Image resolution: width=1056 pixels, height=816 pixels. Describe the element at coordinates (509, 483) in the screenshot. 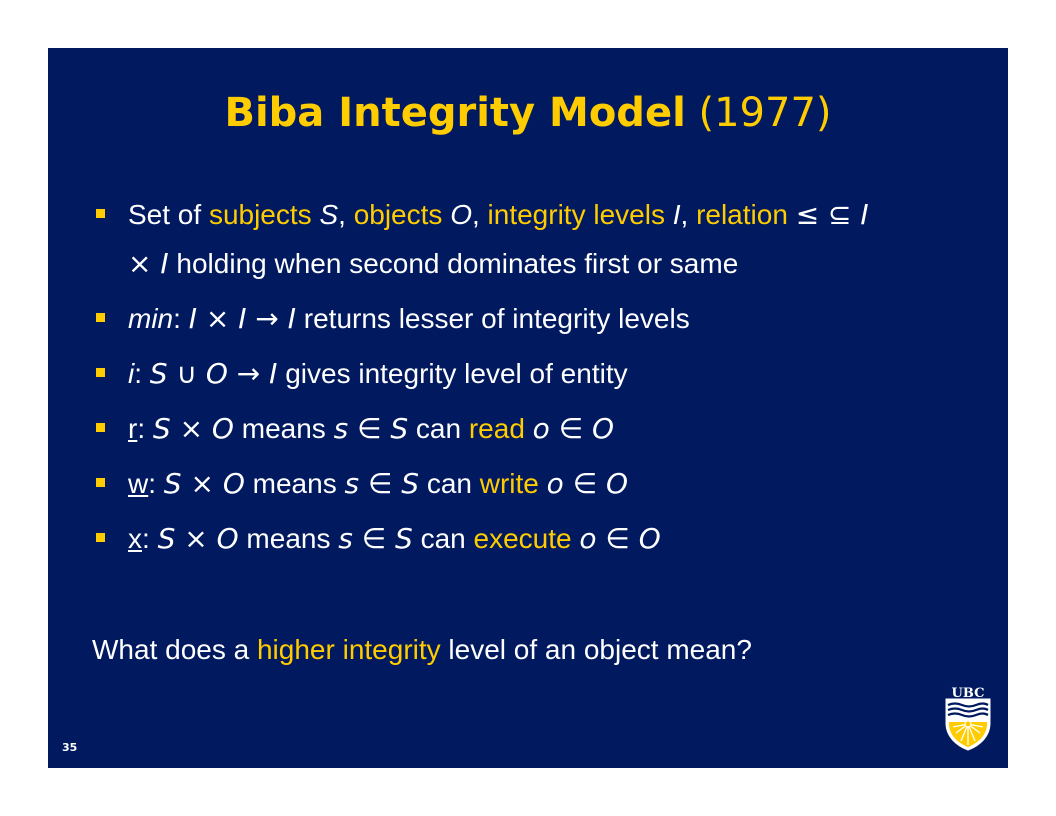

I see `highlight-write: write` at that location.